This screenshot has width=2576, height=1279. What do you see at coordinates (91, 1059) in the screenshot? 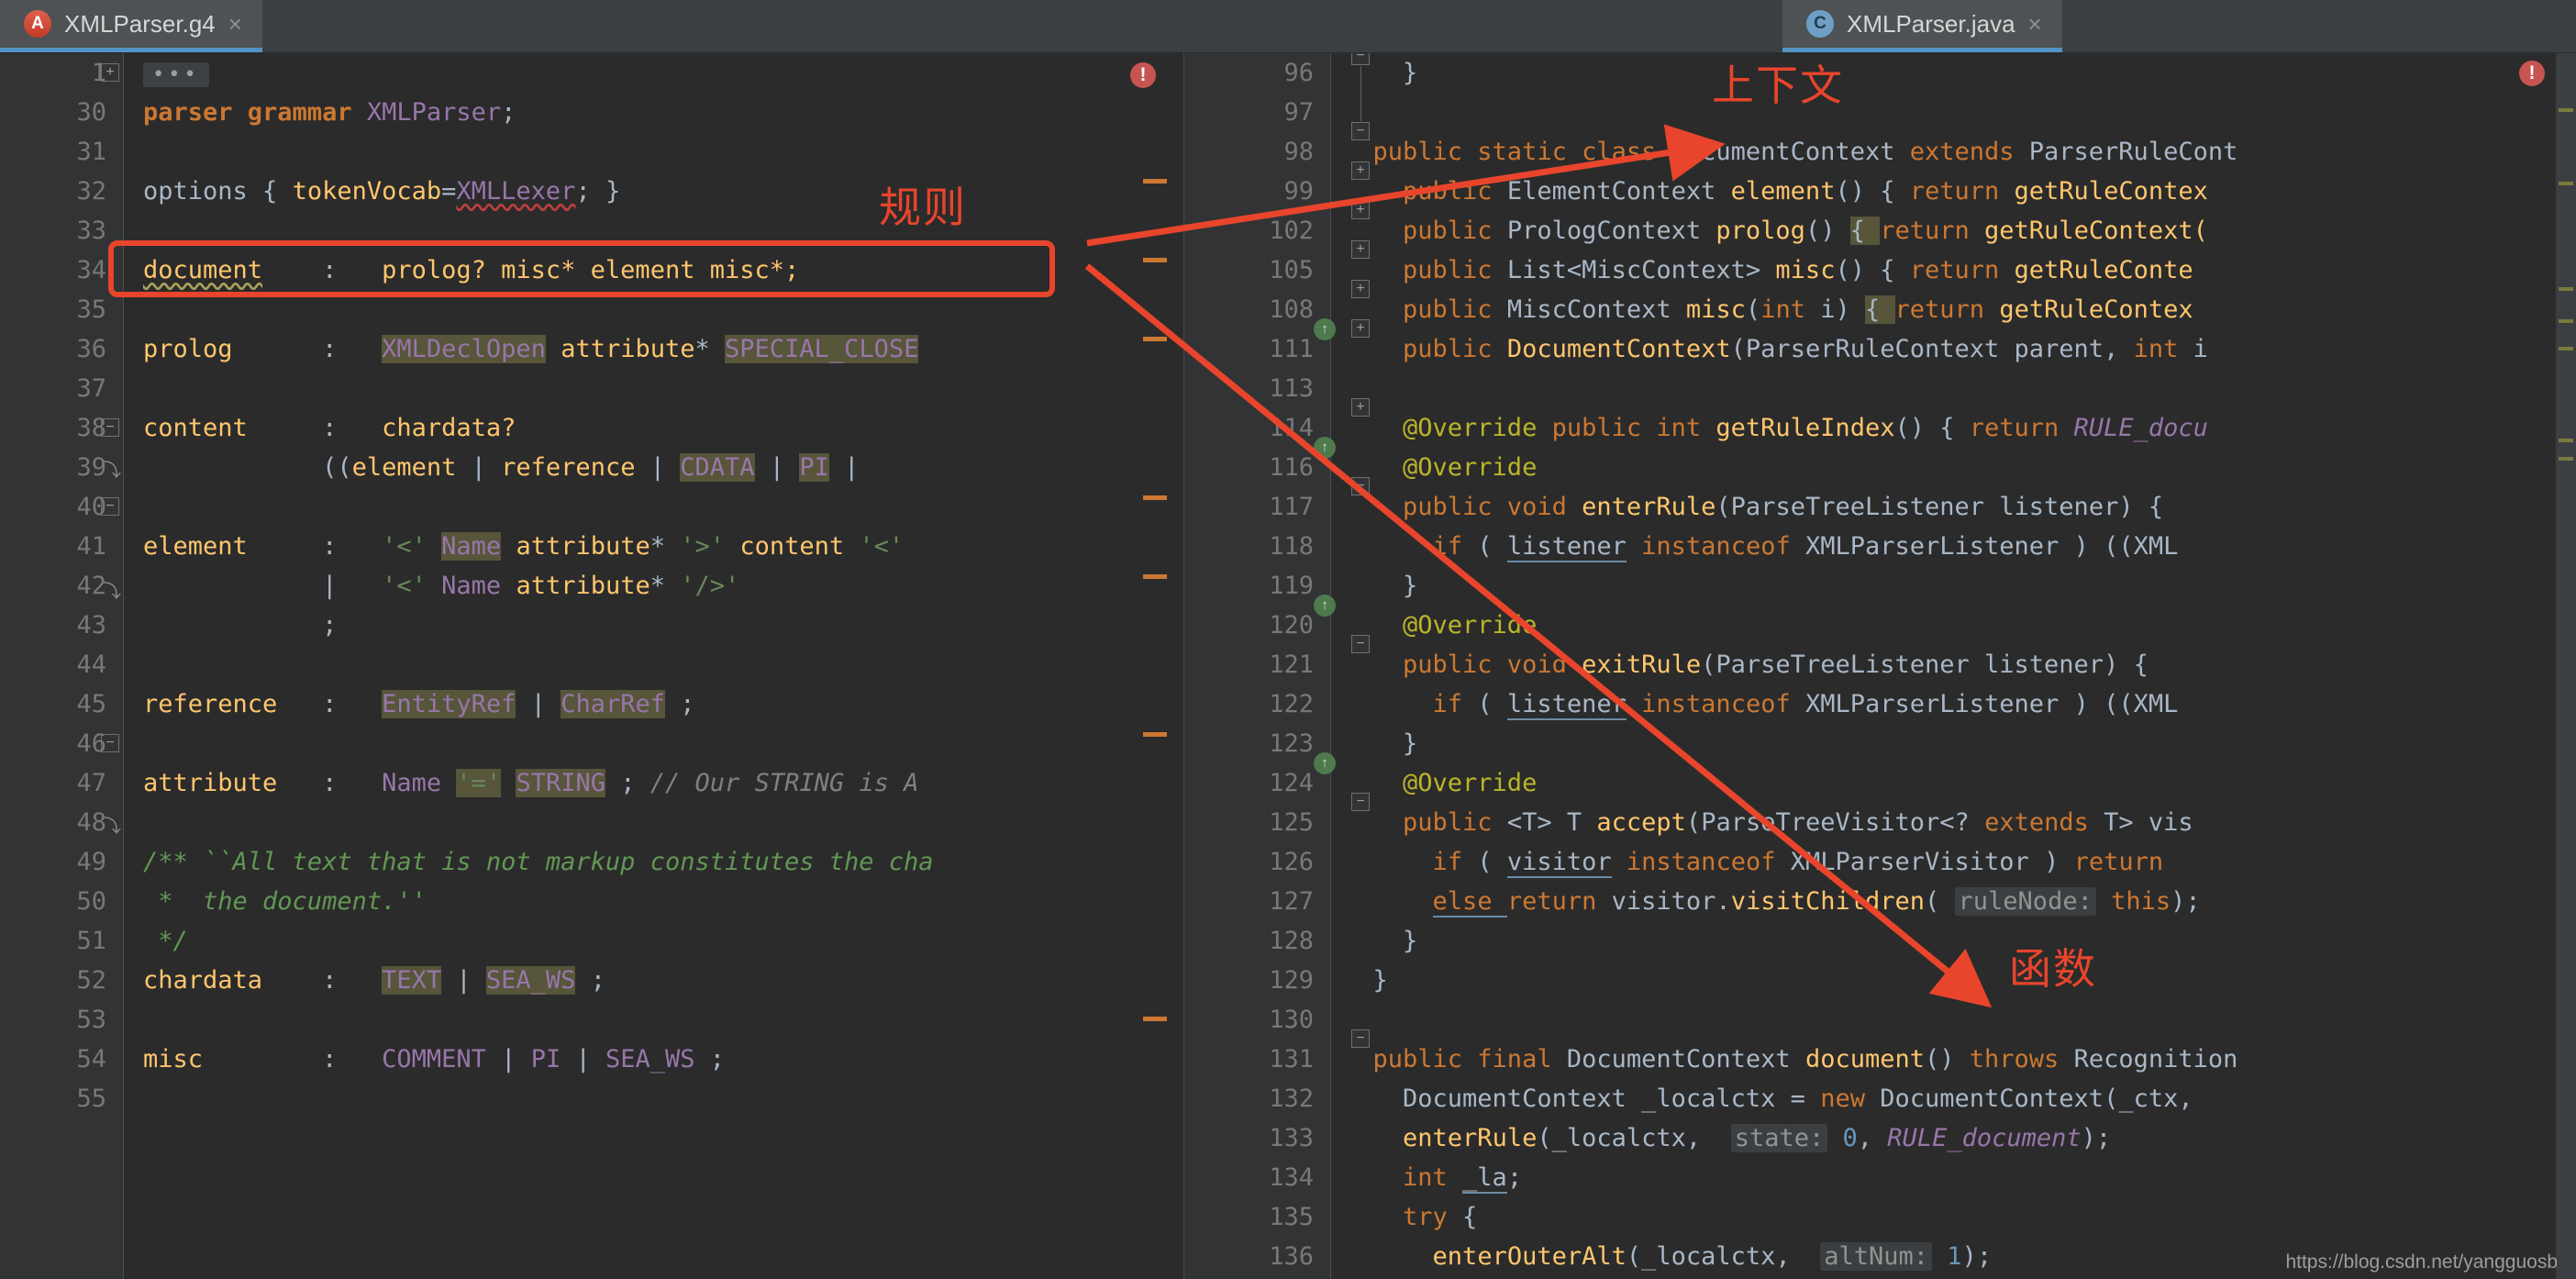
I see `line-number: 54` at bounding box center [91, 1059].